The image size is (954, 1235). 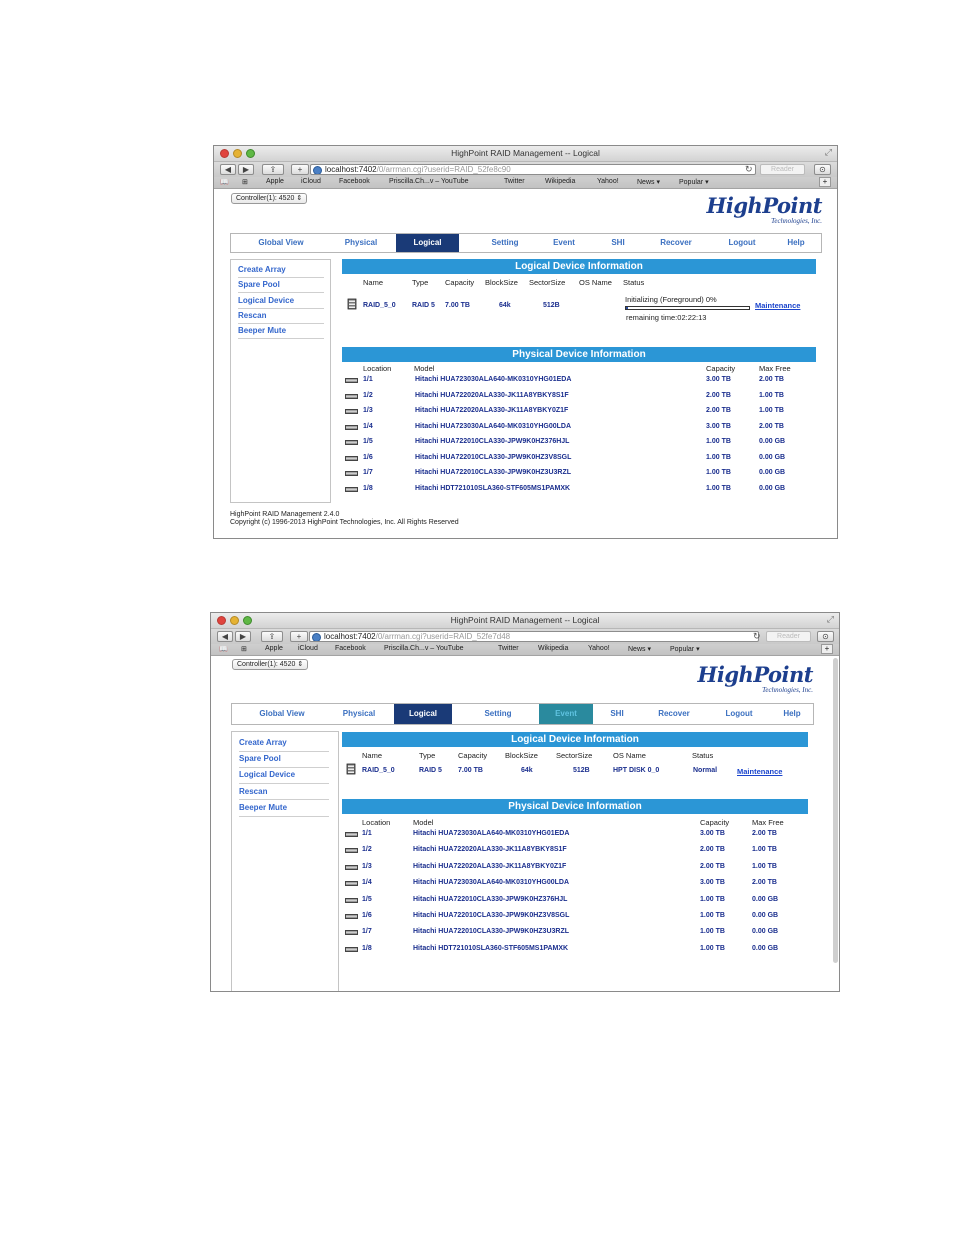 I want to click on window-title: HighPoint RAID Management -- Logical, so click(x=525, y=620).